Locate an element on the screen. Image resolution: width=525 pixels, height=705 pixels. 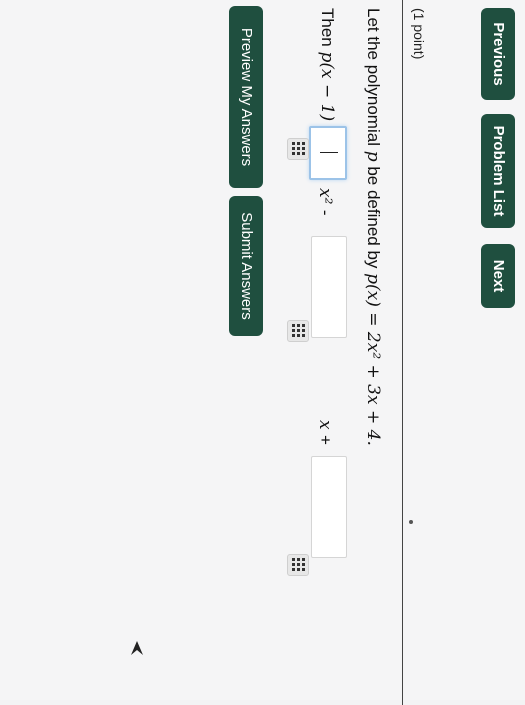
term-x: x + is located at coordinates (325, 432).